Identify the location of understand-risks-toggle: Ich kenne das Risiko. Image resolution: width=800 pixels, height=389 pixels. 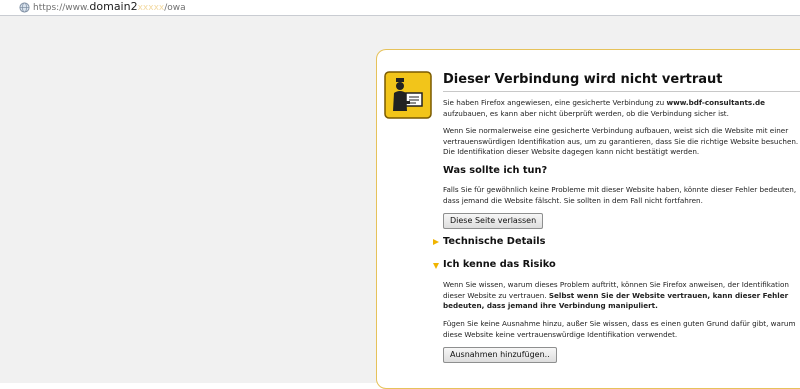
(499, 264).